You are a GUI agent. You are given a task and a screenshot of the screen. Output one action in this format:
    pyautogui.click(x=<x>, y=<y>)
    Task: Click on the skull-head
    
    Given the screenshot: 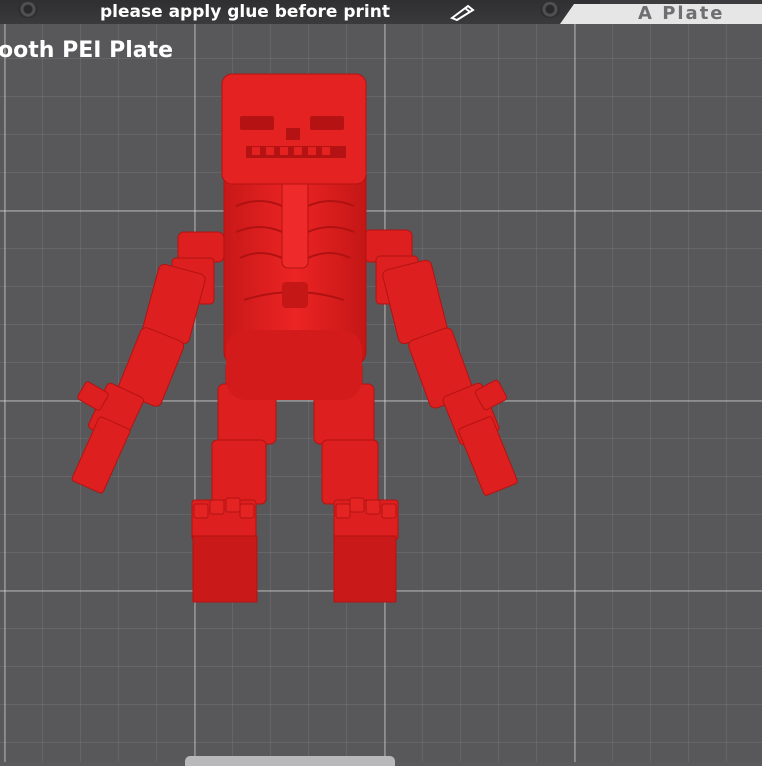 What is the action you would take?
    pyautogui.click(x=294, y=129)
    